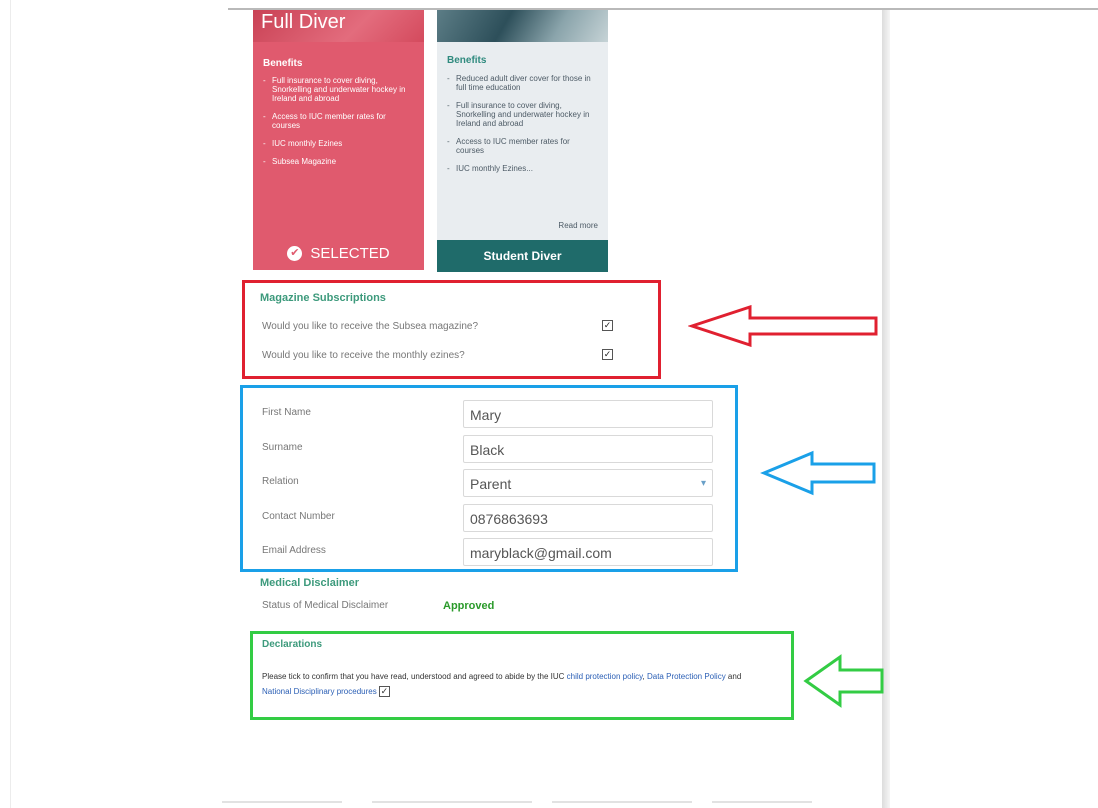 The image size is (1098, 808). Describe the element at coordinates (818, 473) in the screenshot. I see `blue-arrow-icon` at that location.